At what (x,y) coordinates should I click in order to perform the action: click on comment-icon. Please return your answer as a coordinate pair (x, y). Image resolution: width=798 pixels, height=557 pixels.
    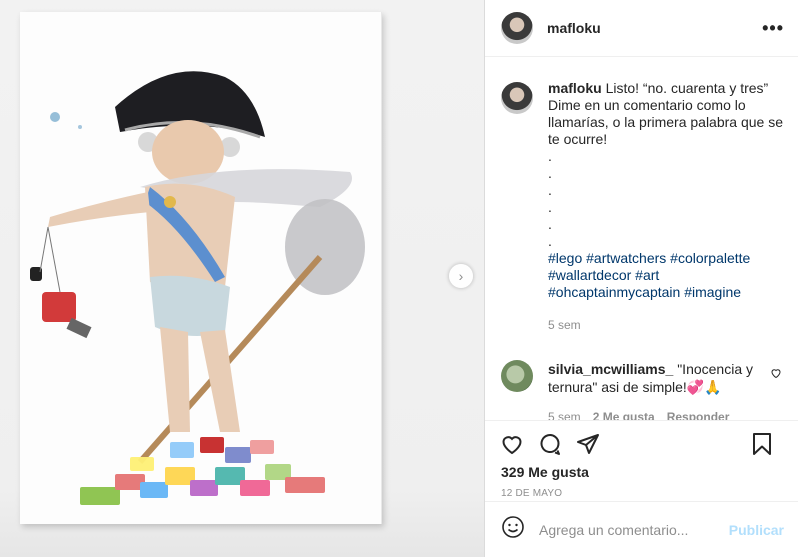
    Looking at the image, I should click on (550, 444).